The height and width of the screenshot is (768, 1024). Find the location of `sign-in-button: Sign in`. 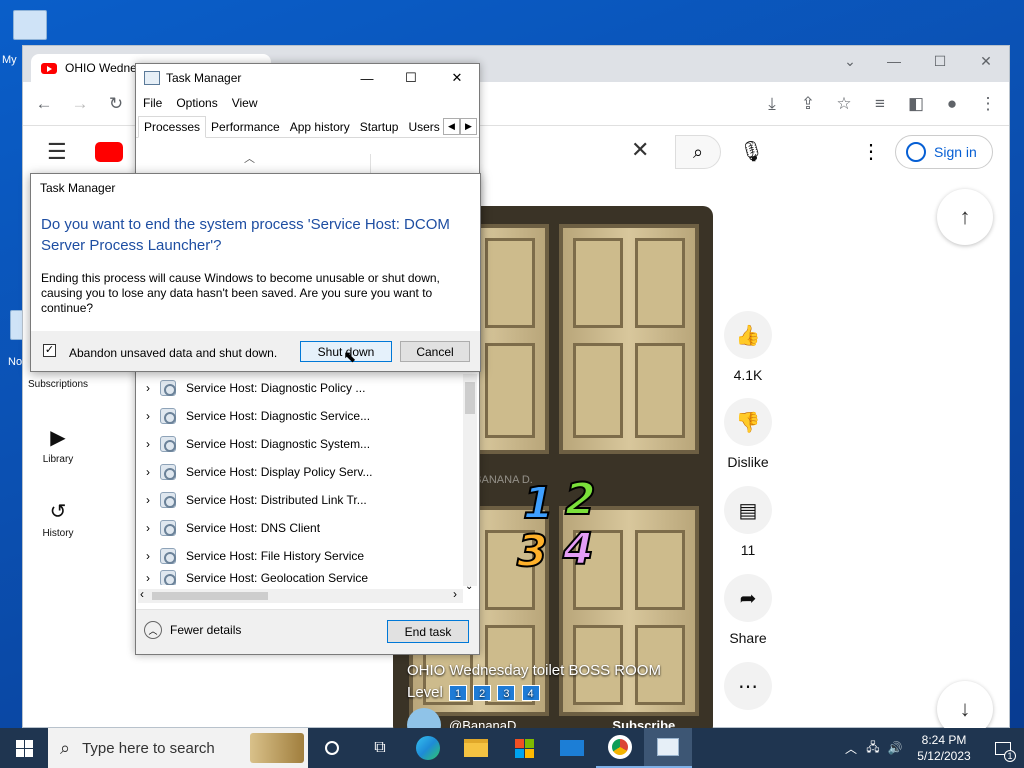

sign-in-button: Sign in is located at coordinates (944, 152).